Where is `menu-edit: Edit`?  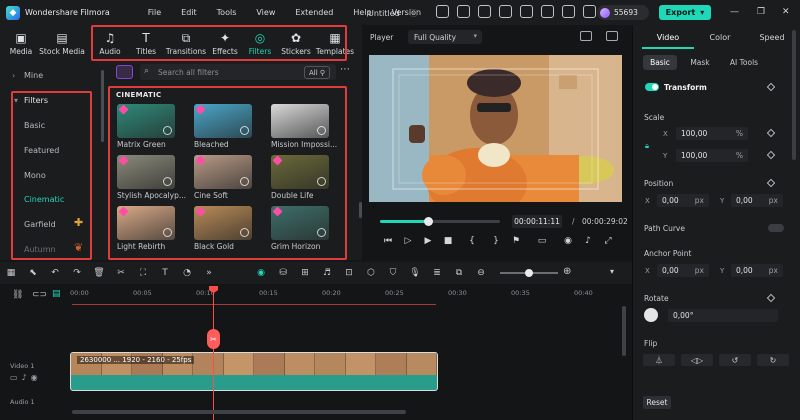 menu-edit: Edit is located at coordinates (189, 12).